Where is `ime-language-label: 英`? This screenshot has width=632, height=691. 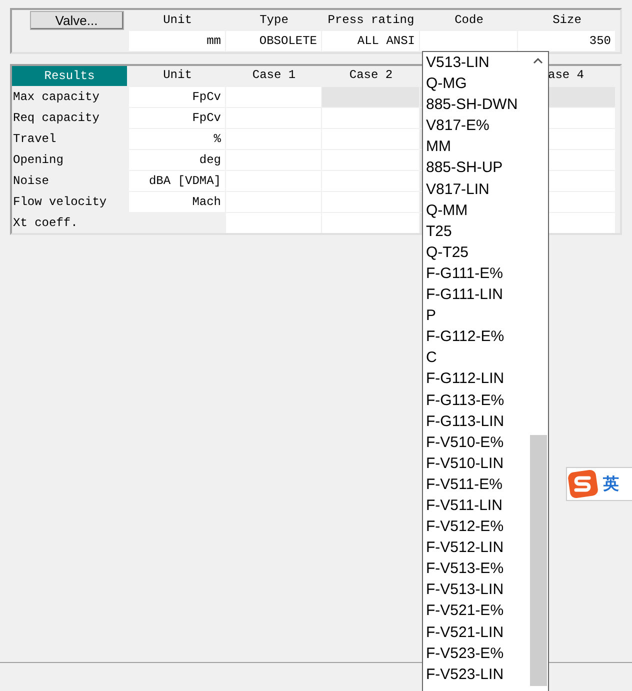
ime-language-label: 英 is located at coordinates (611, 484).